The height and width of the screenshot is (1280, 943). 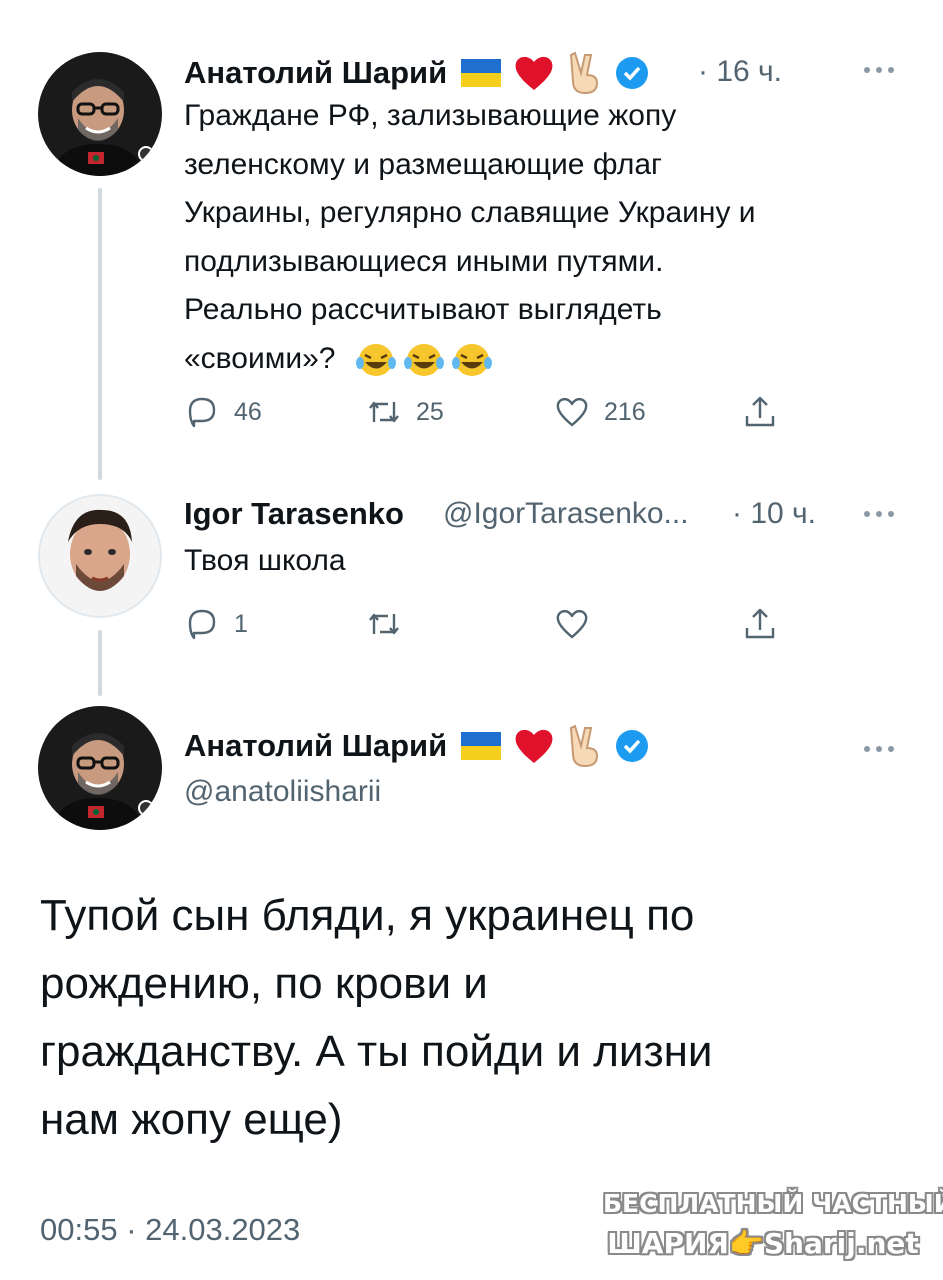 What do you see at coordinates (423, 164) in the screenshot?
I see `tweet-text-line: зеленскому и размещающие флаг` at bounding box center [423, 164].